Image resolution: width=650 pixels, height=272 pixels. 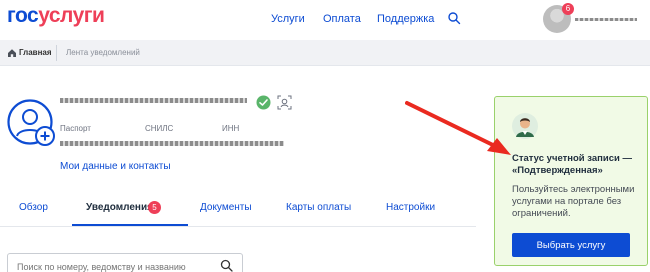 What do you see at coordinates (568, 9) in the screenshot?
I see `notifications-badge: 6` at bounding box center [568, 9].